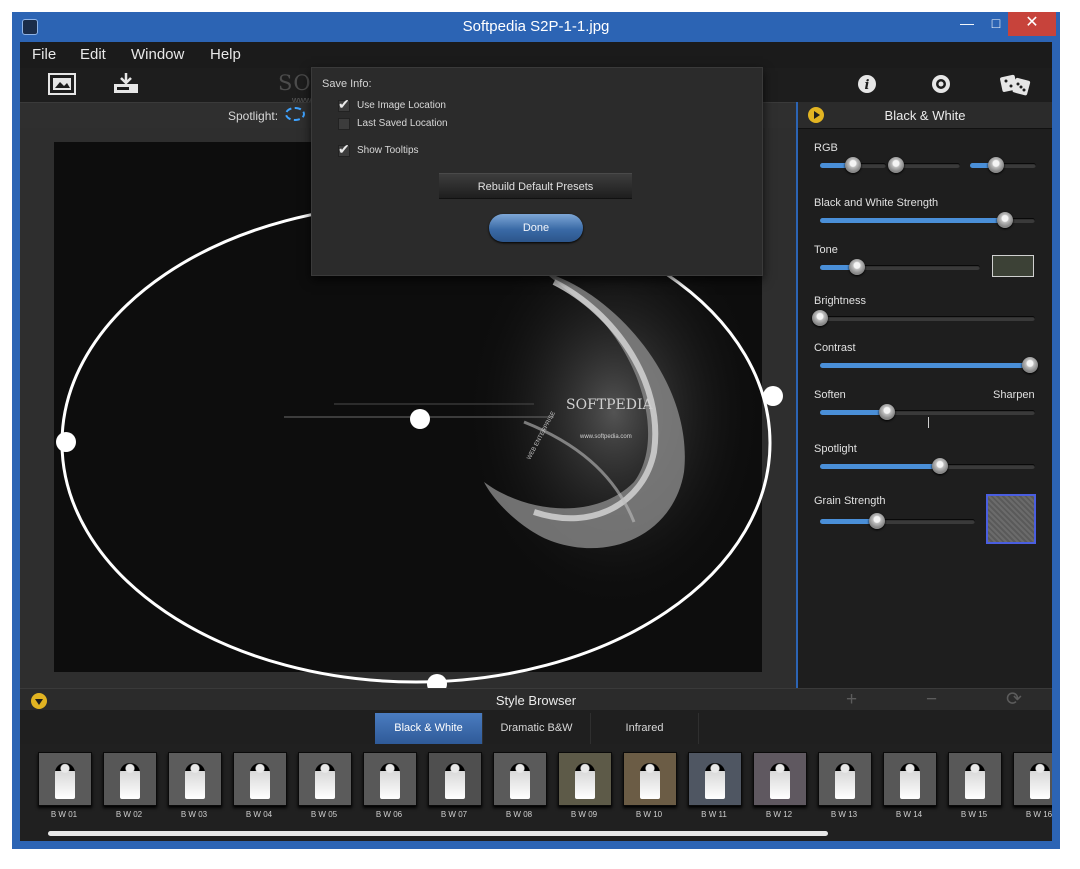 The height and width of the screenshot is (869, 1080). What do you see at coordinates (157, 54) in the screenshot?
I see `menu-window: Window` at bounding box center [157, 54].